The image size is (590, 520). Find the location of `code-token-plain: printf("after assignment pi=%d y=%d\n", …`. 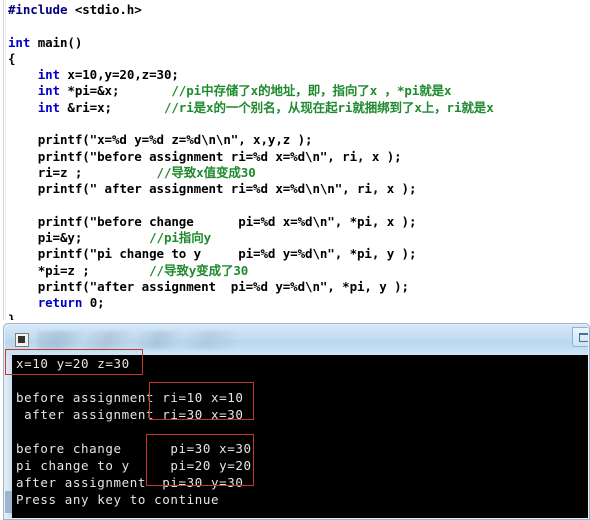

code-token-plain: printf("after assignment pi=%d y=%d\n", … is located at coordinates (208, 287).